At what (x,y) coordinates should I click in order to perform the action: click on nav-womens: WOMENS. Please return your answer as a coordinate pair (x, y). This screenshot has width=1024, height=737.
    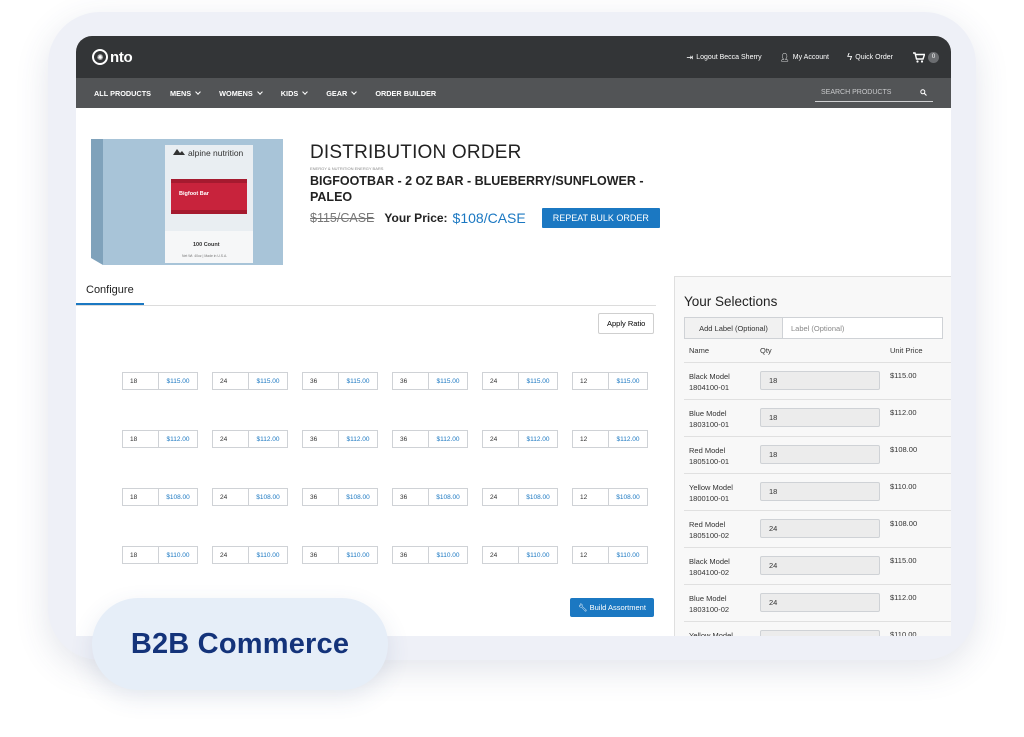
    Looking at the image, I should click on (241, 93).